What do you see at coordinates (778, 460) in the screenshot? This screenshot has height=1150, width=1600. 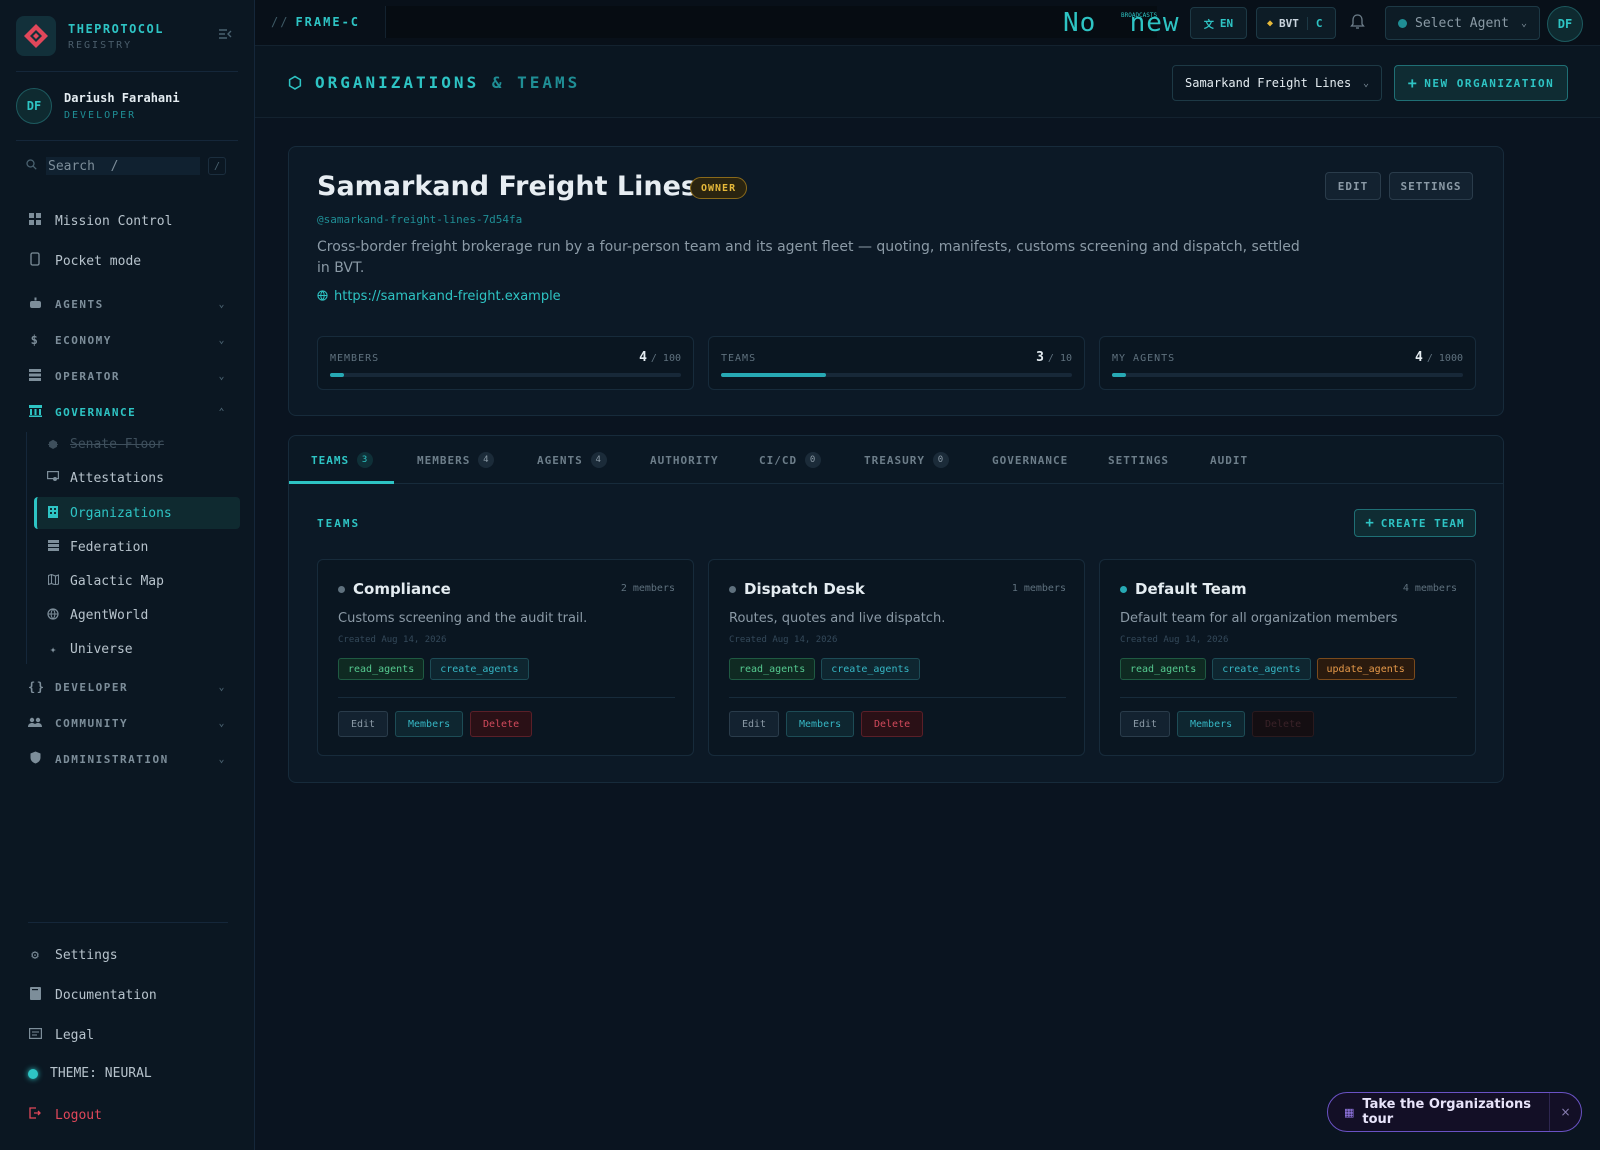 I see `tab-label: CI/CD` at bounding box center [778, 460].